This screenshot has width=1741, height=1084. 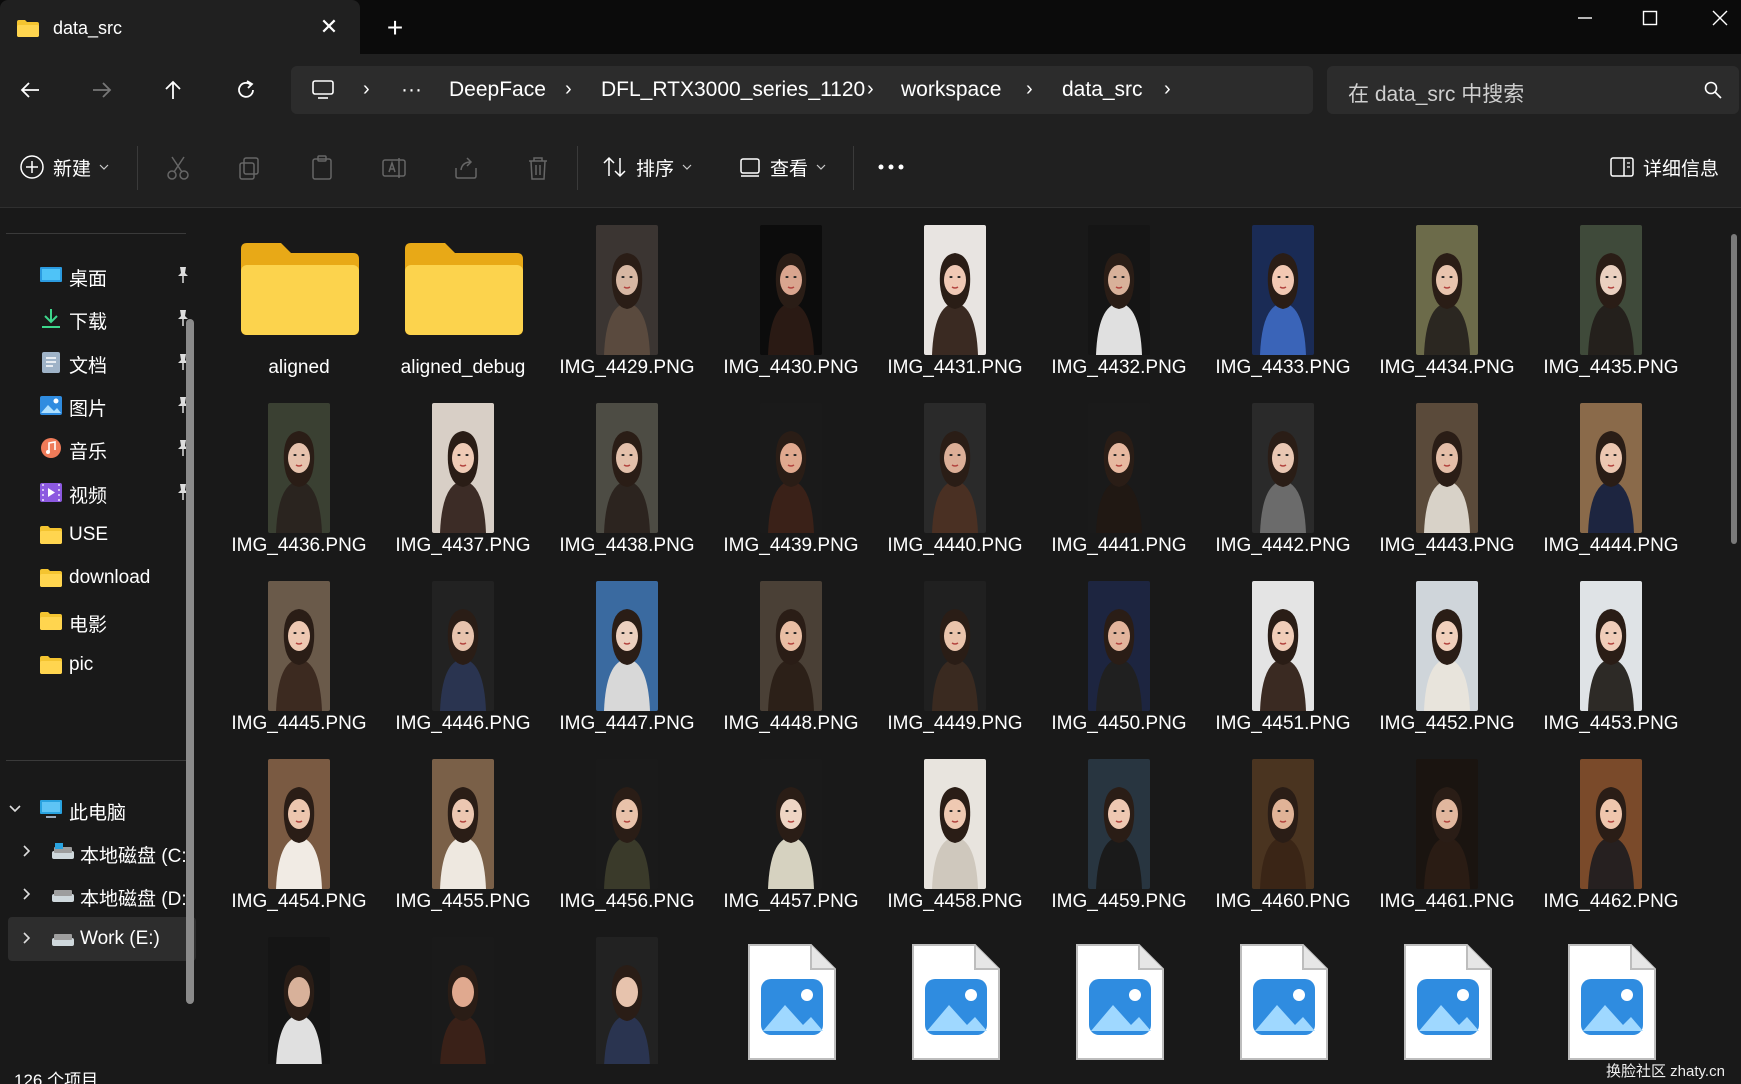 What do you see at coordinates (891, 167) in the screenshot?
I see `more-options-button` at bounding box center [891, 167].